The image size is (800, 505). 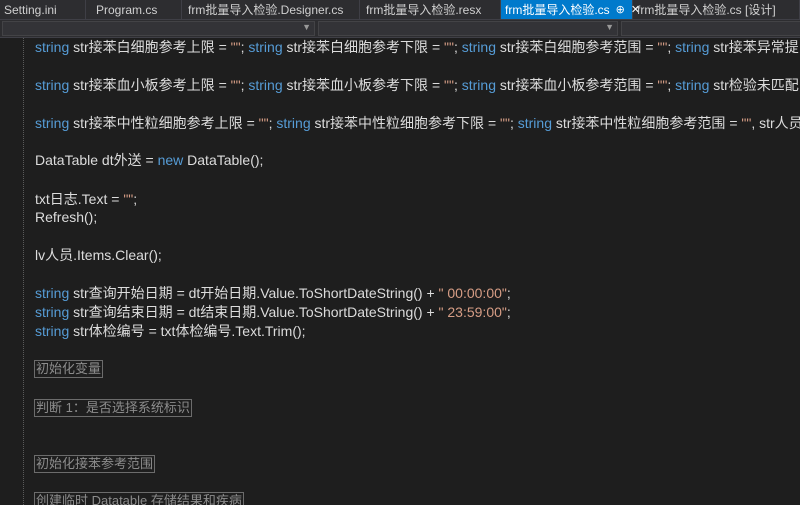 I want to click on tab-program-cs: Program.cs, so click(x=134, y=9).